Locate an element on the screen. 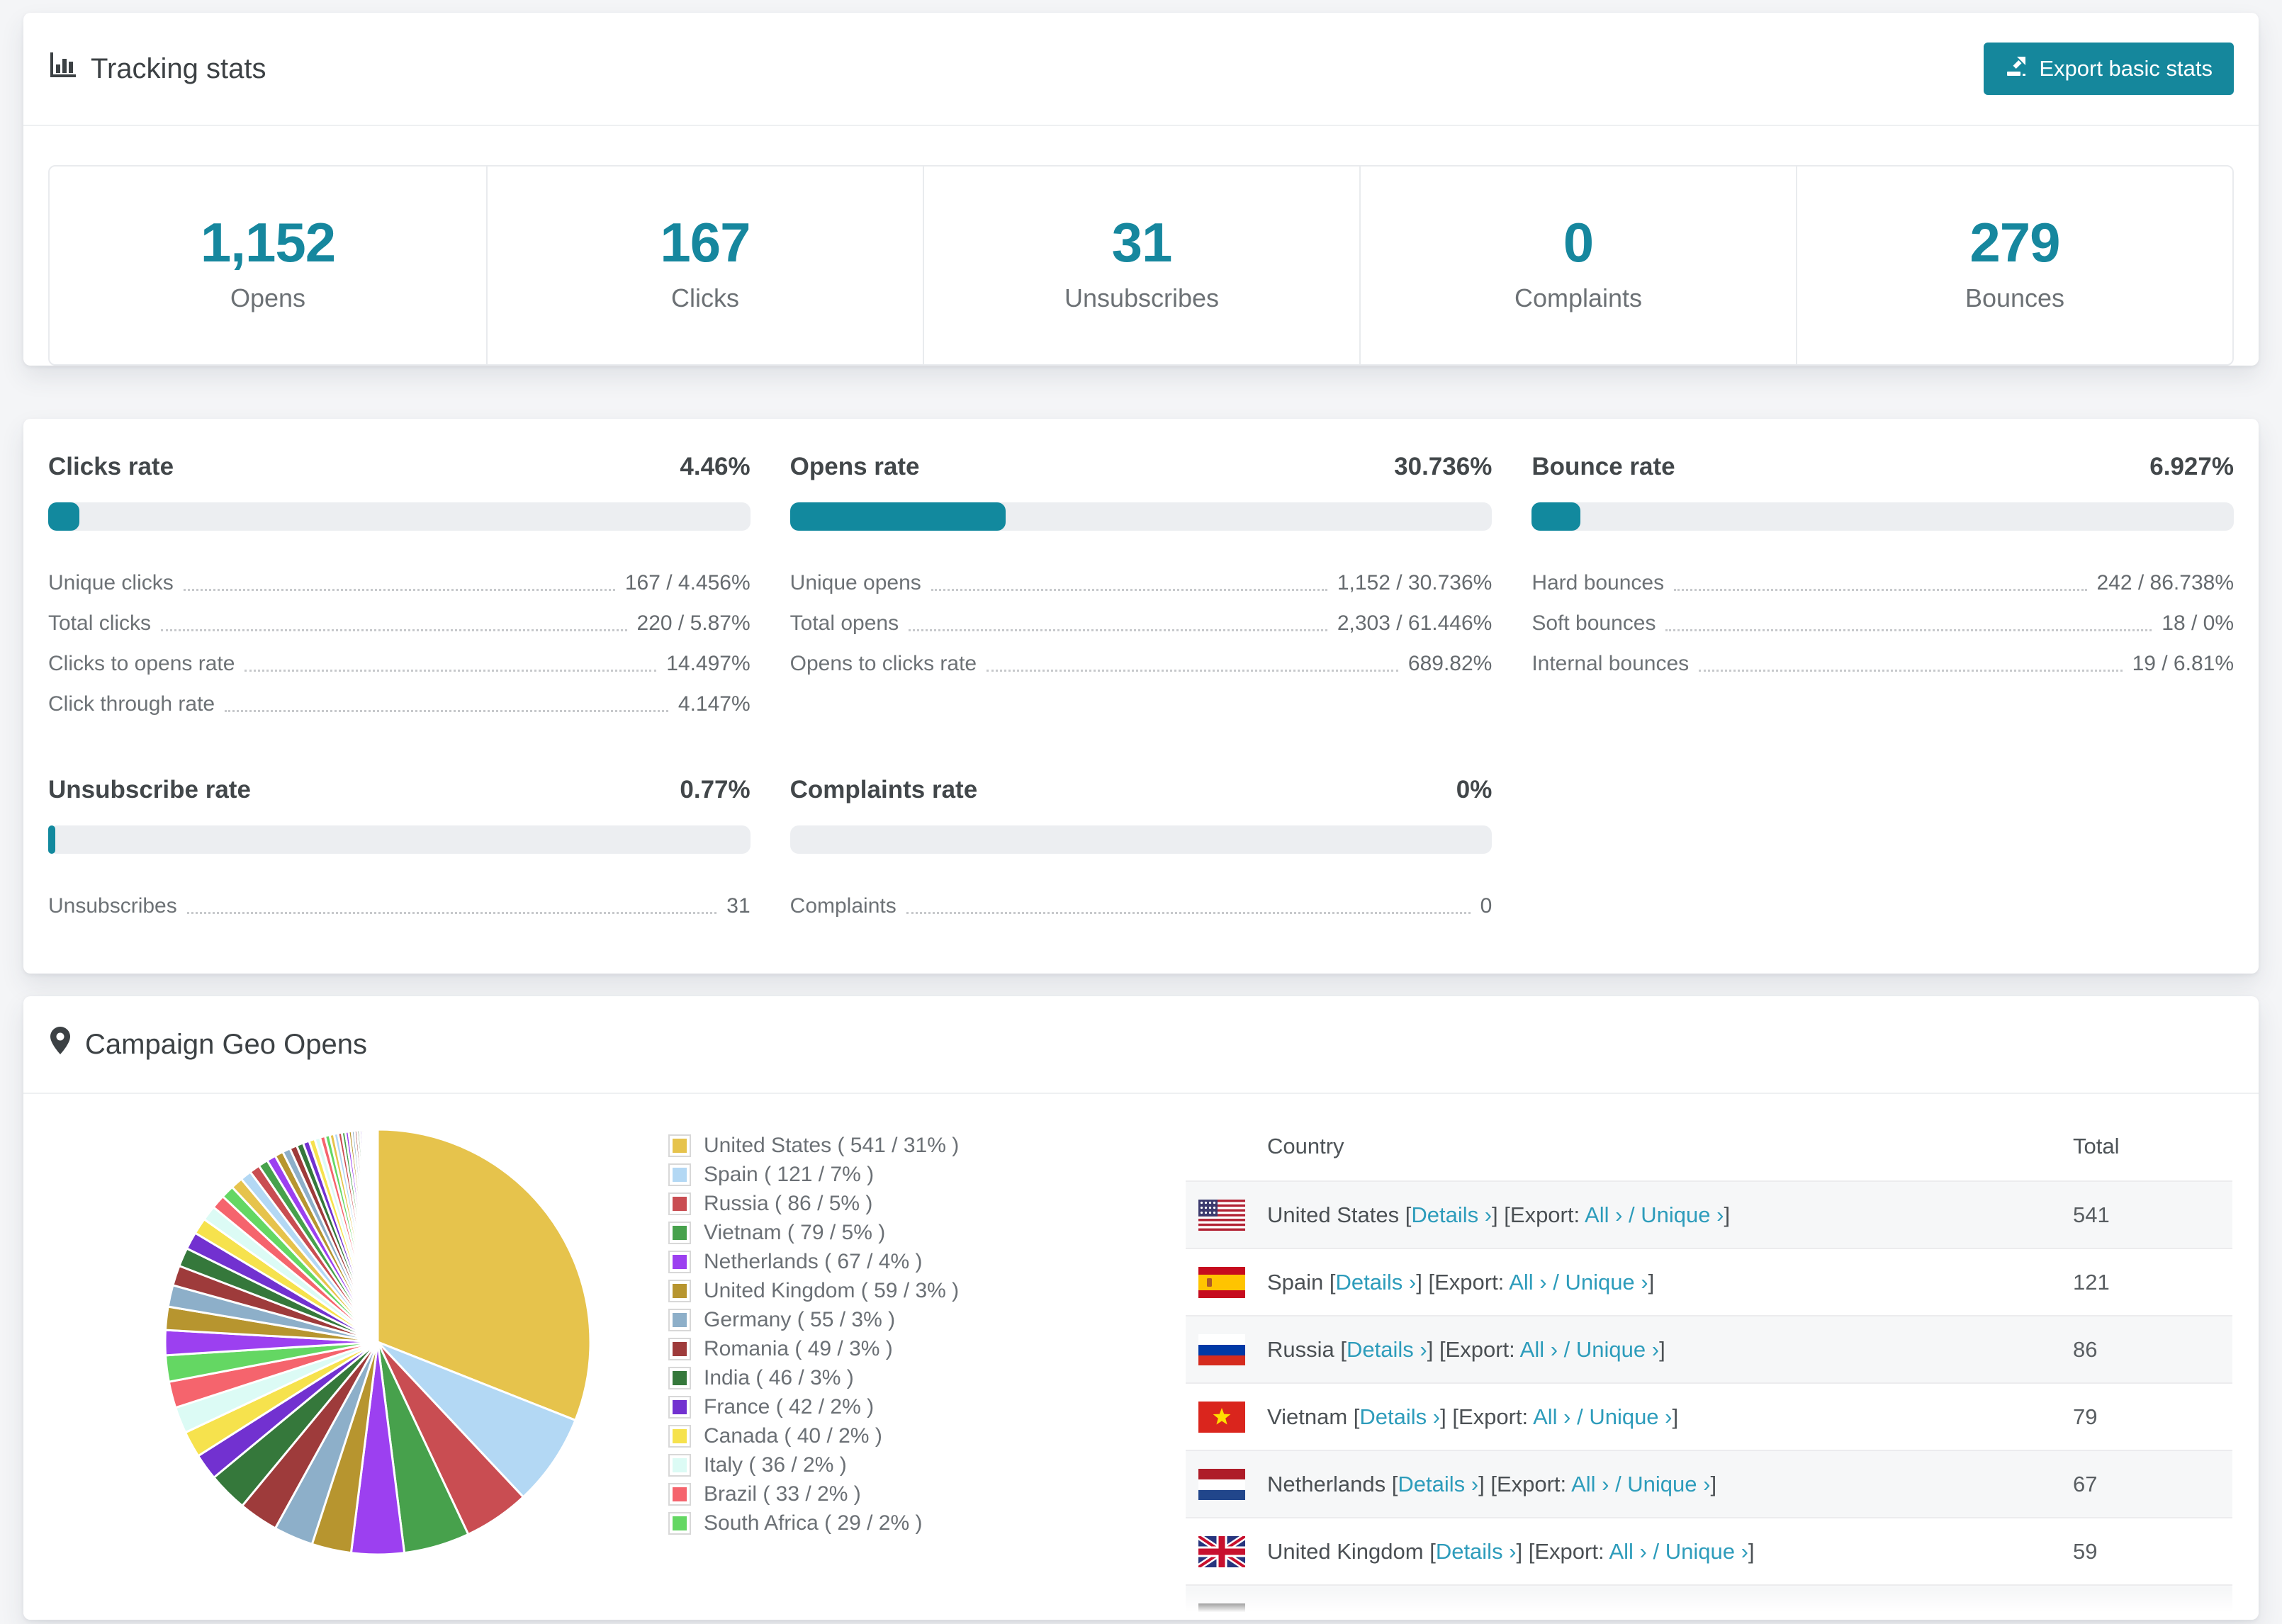 The image size is (2282, 1624). rate-row-value: 31 is located at coordinates (738, 906).